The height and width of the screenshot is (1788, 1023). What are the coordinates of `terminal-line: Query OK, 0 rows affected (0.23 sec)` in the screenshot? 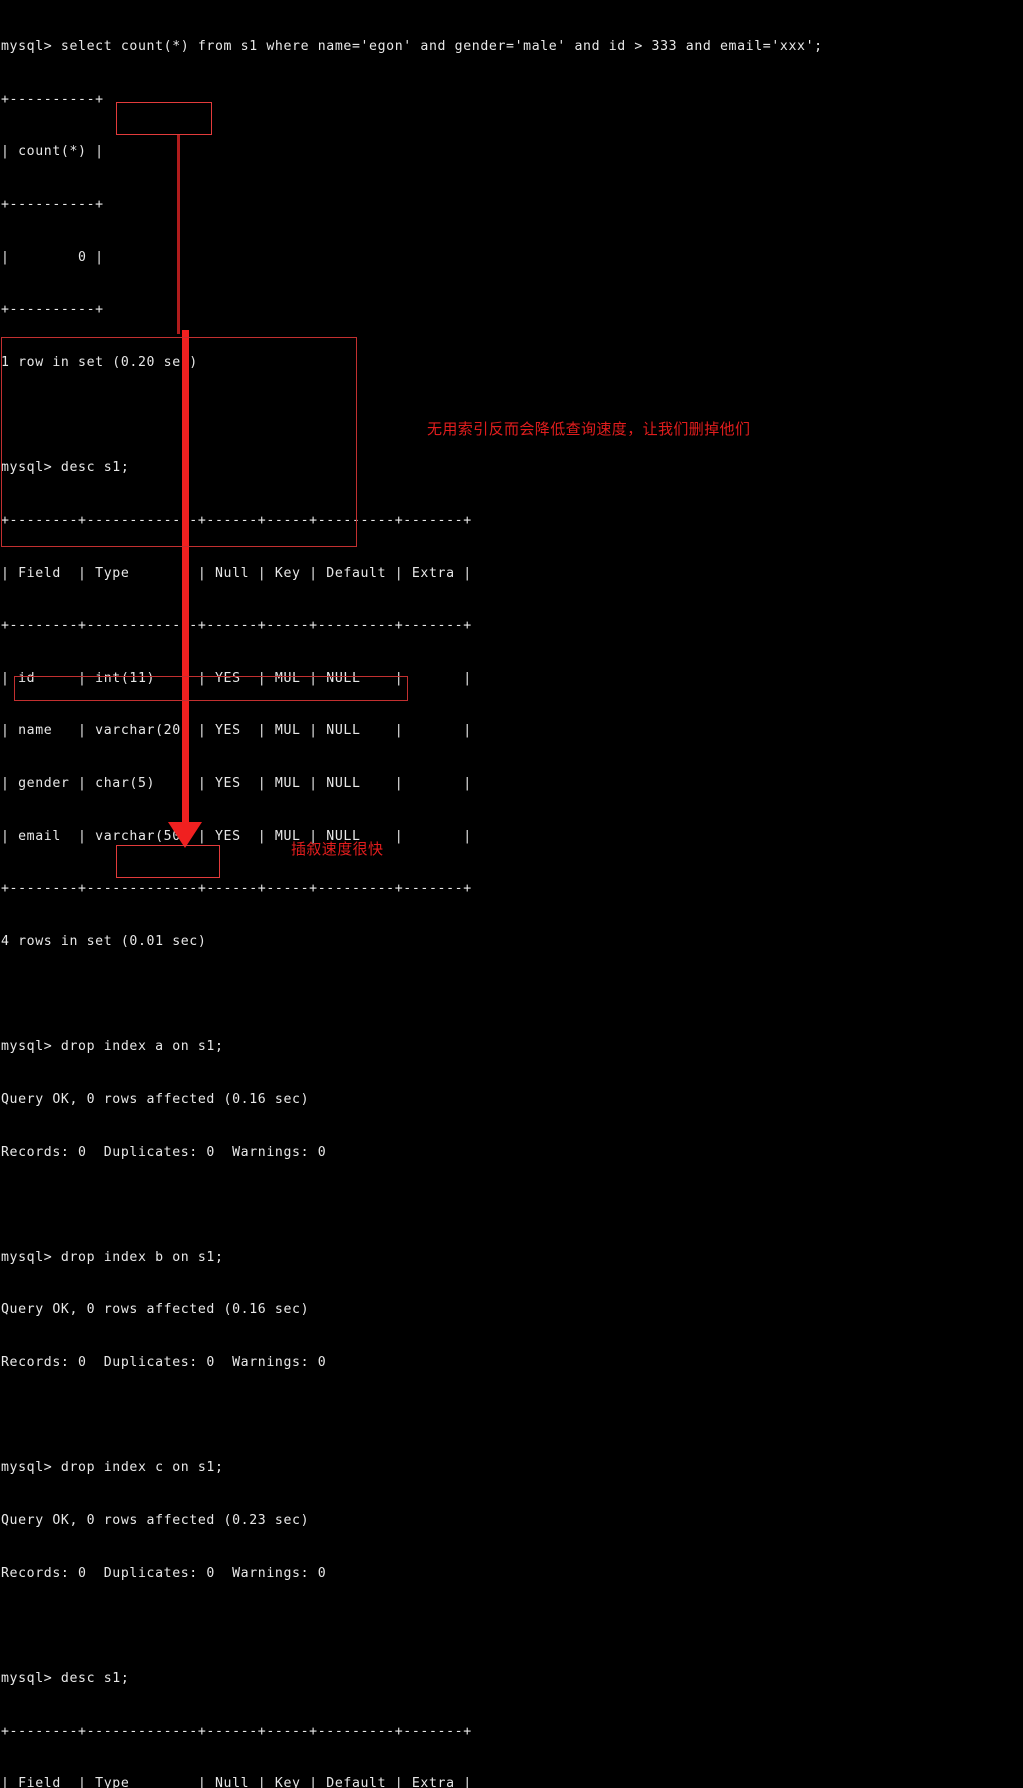 It's located at (155, 1521).